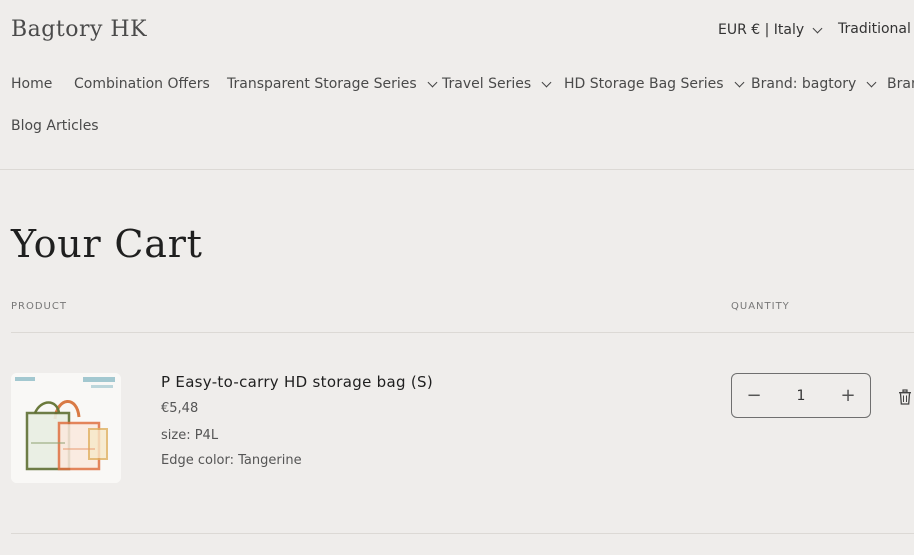  I want to click on country-currency-label: EUR € | Italy, so click(761, 30).